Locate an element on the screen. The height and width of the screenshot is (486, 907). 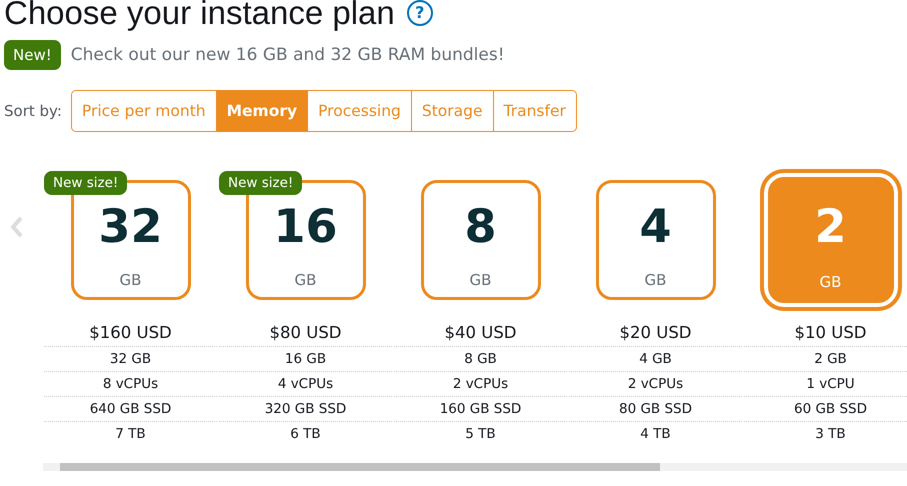
plan-size: 32 is located at coordinates (130, 226).